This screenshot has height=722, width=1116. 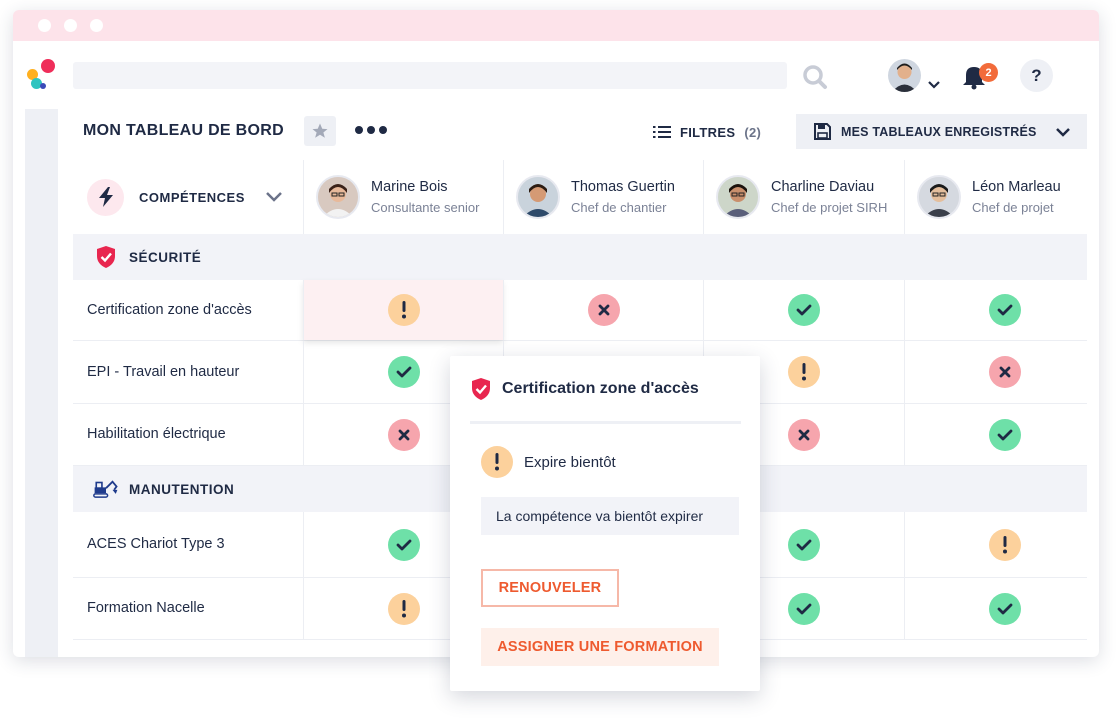 I want to click on favorite-button, so click(x=320, y=131).